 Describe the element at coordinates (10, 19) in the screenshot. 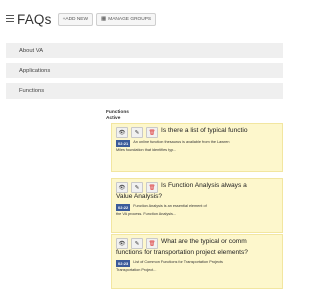

I see `menu-icon` at that location.